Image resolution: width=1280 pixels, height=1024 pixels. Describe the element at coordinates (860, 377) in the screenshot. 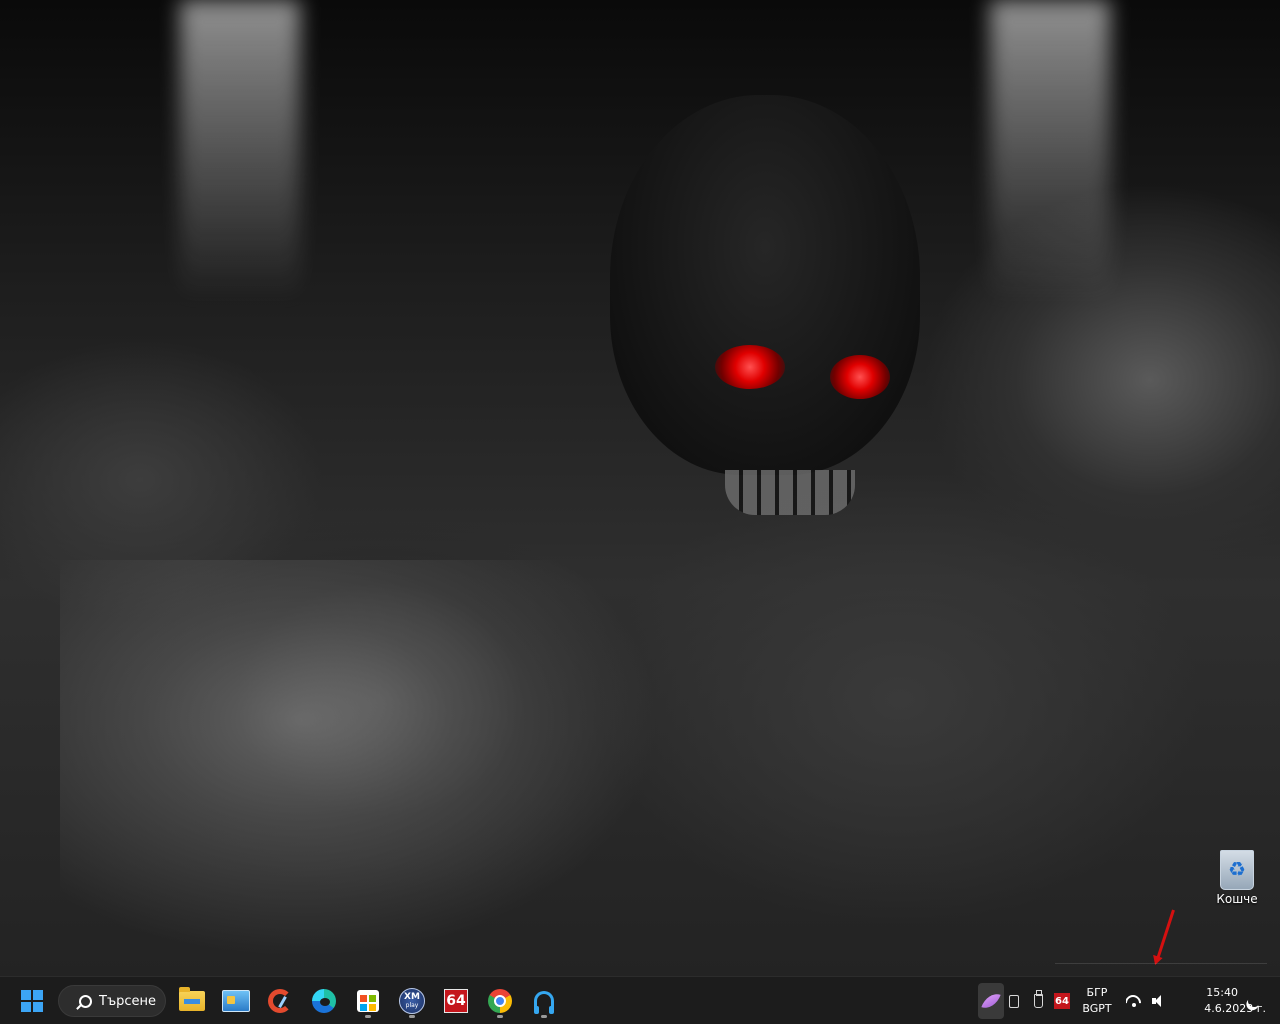

I see `wallpaper-eye-right` at that location.